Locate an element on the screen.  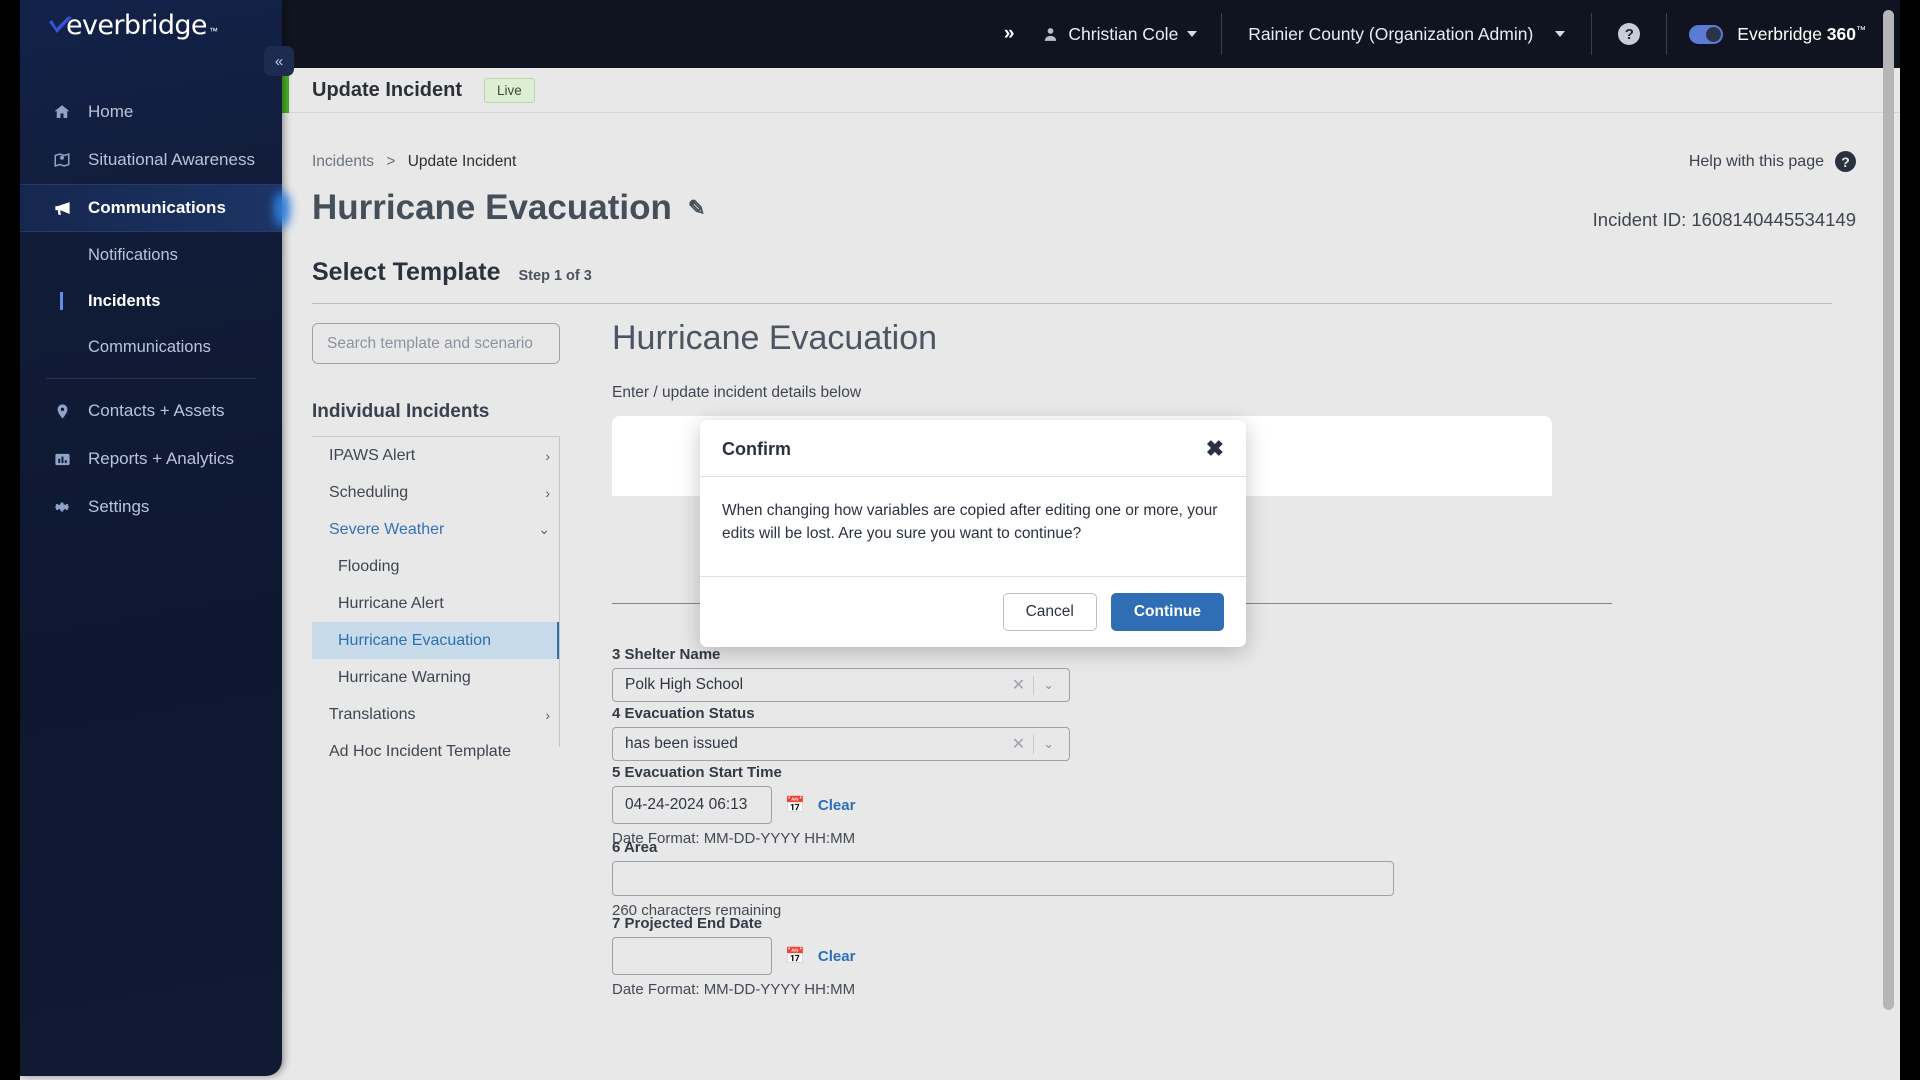
organization-label: Rainier County (Organization Admin) is located at coordinates (1391, 33).